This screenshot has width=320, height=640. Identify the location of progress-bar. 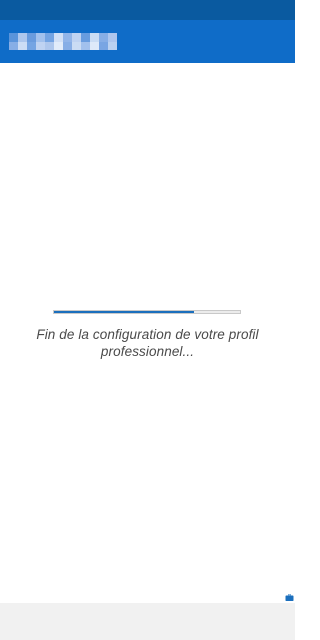
(147, 312).